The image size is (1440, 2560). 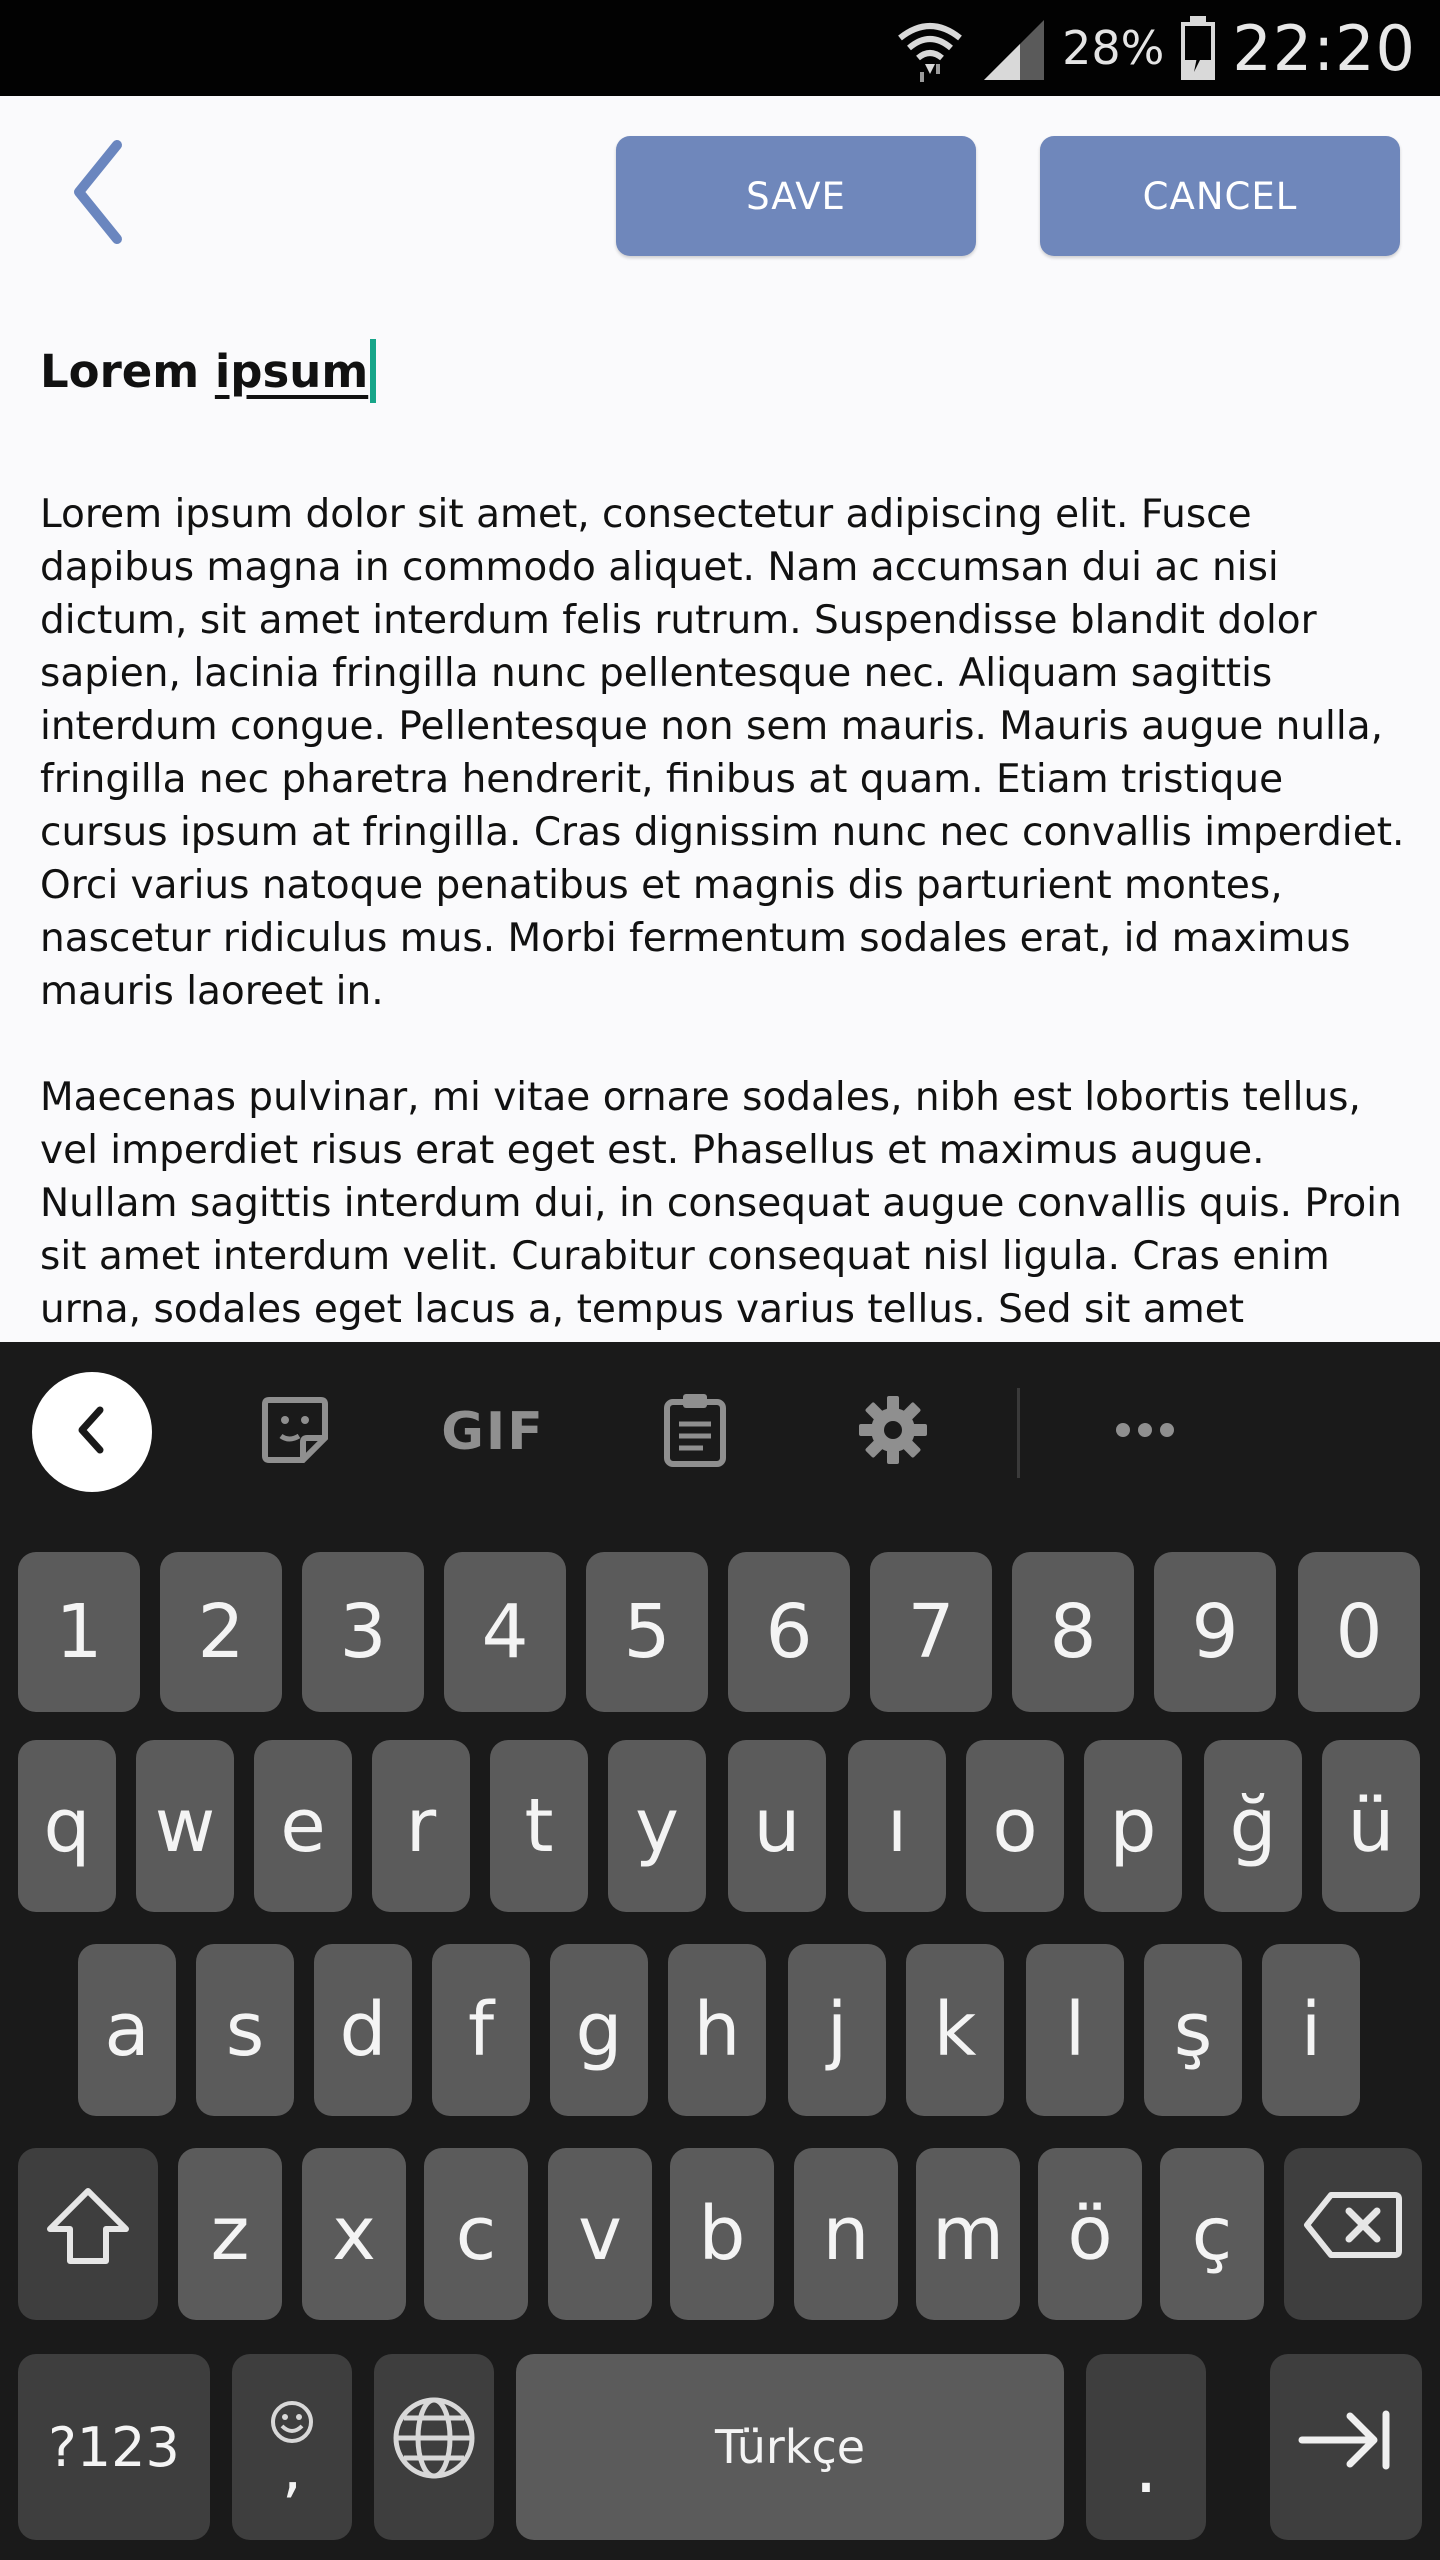 I want to click on key-v: v, so click(x=600, y=2234).